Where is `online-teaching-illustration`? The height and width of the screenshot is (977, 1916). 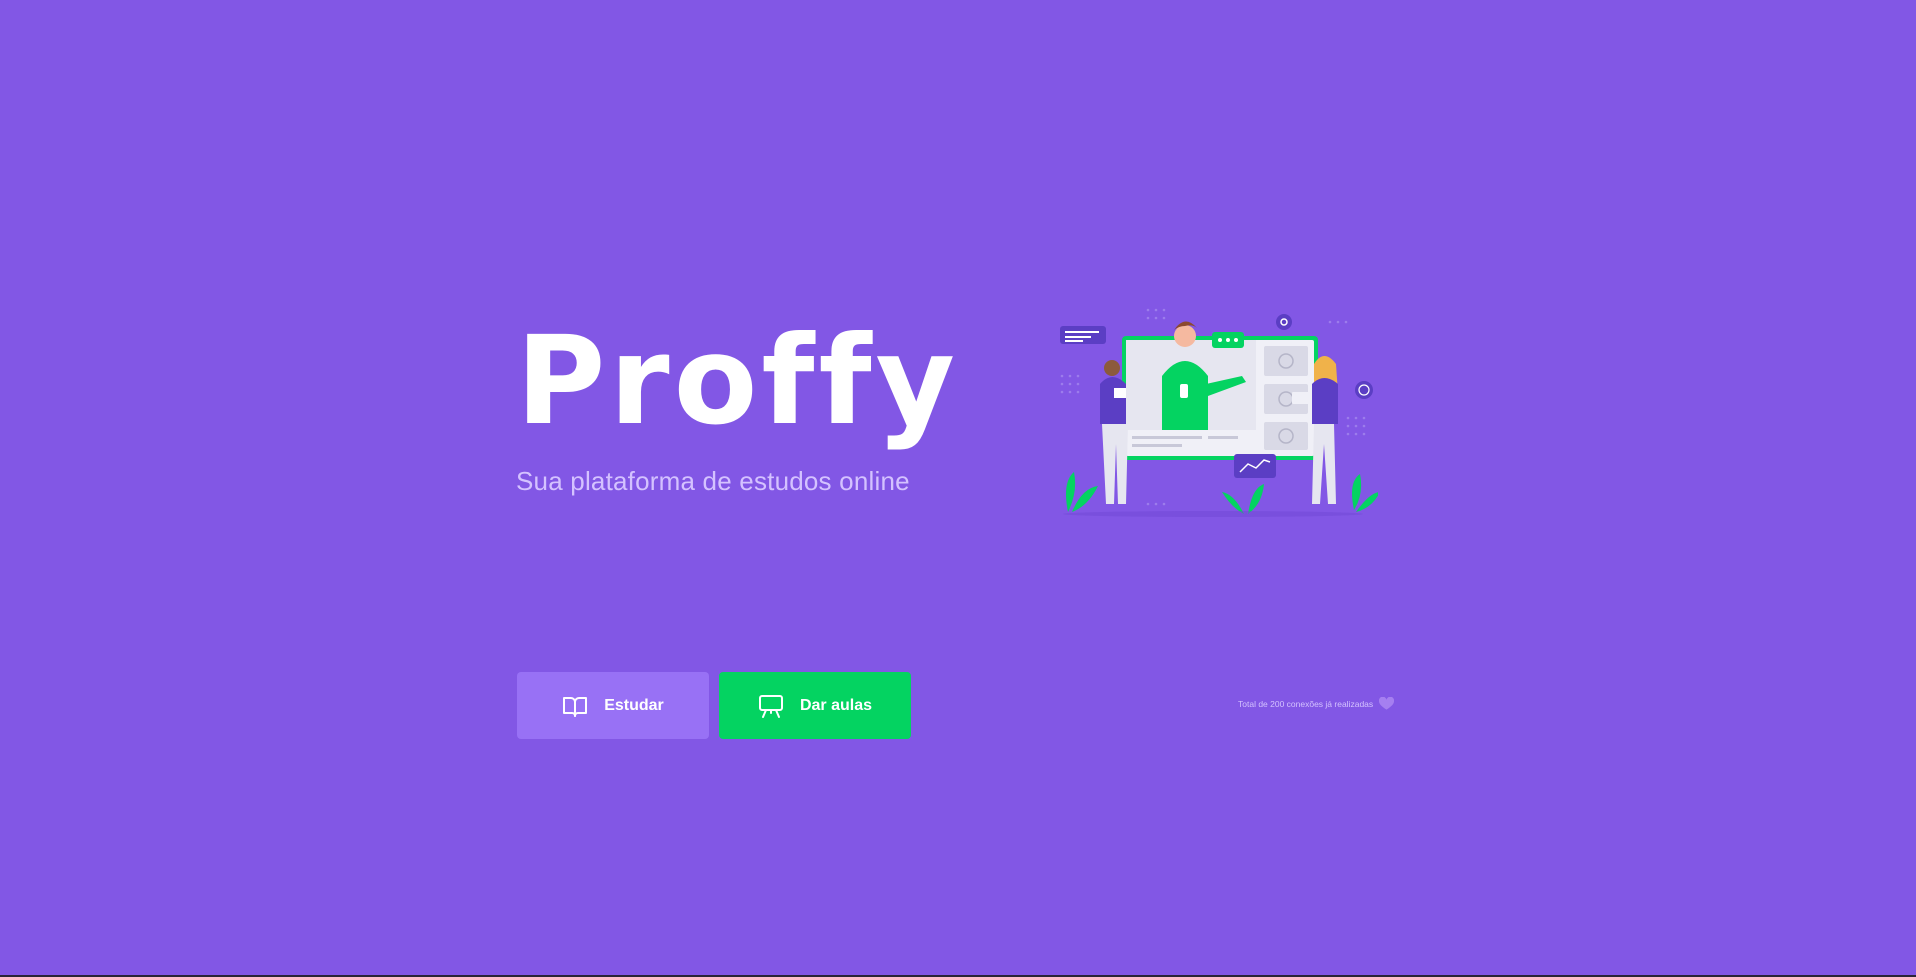 online-teaching-illustration is located at coordinates (1219, 412).